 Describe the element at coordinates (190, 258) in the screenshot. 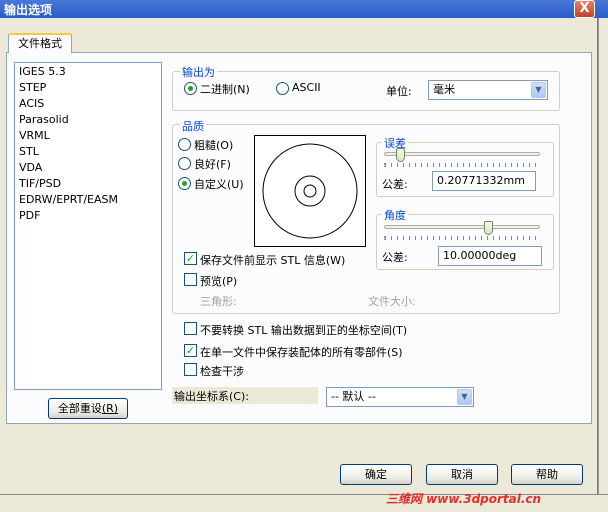

I see `show-info-checkbox: ✓` at that location.